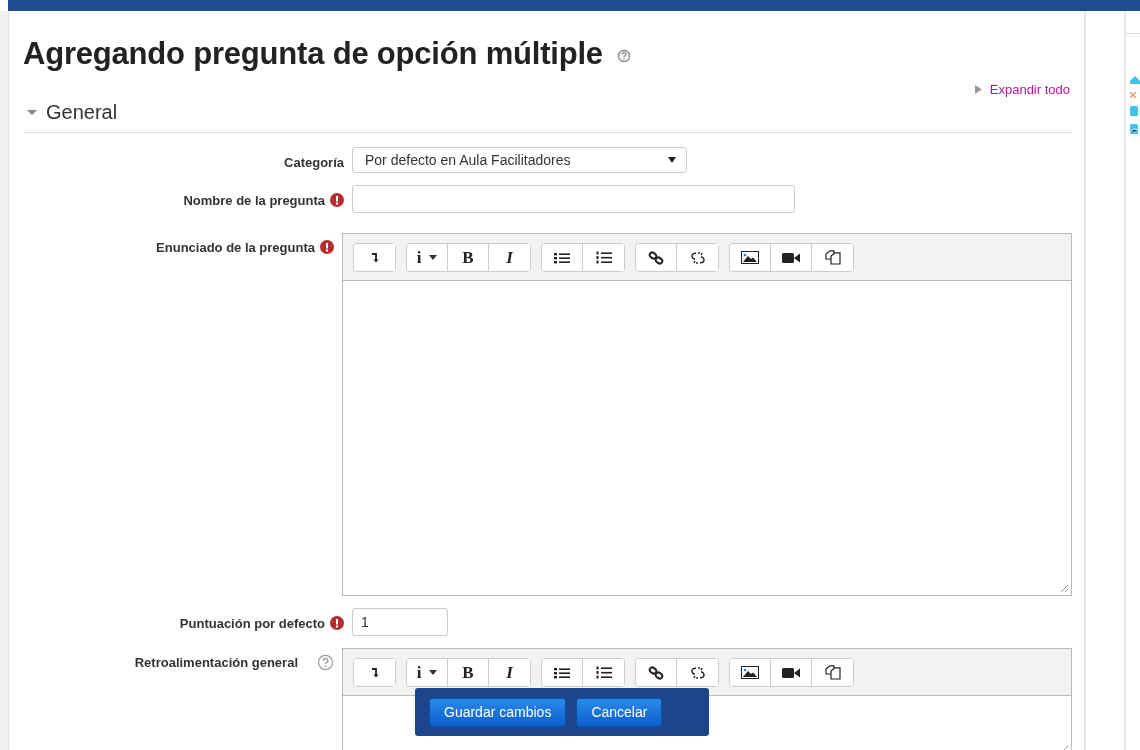  What do you see at coordinates (314, 162) in the screenshot?
I see `field-label: Categoría` at bounding box center [314, 162].